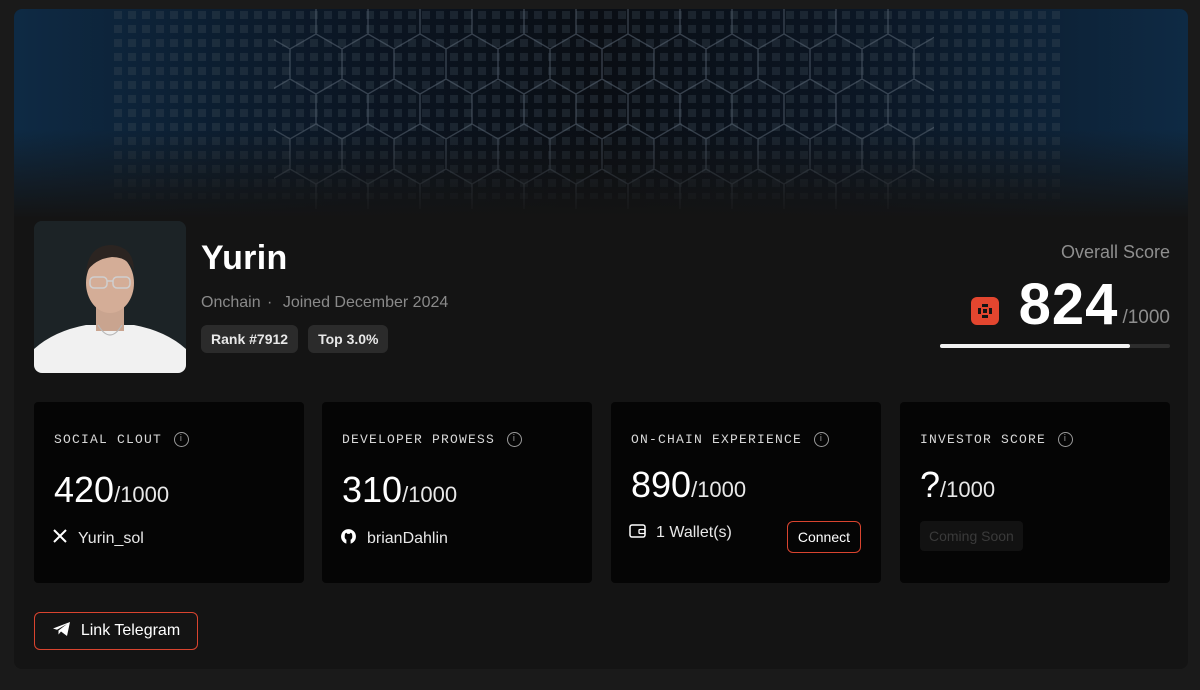 The image size is (1200, 690). What do you see at coordinates (1146, 317) in the screenshot?
I see `overall-score-max: /1000` at bounding box center [1146, 317].